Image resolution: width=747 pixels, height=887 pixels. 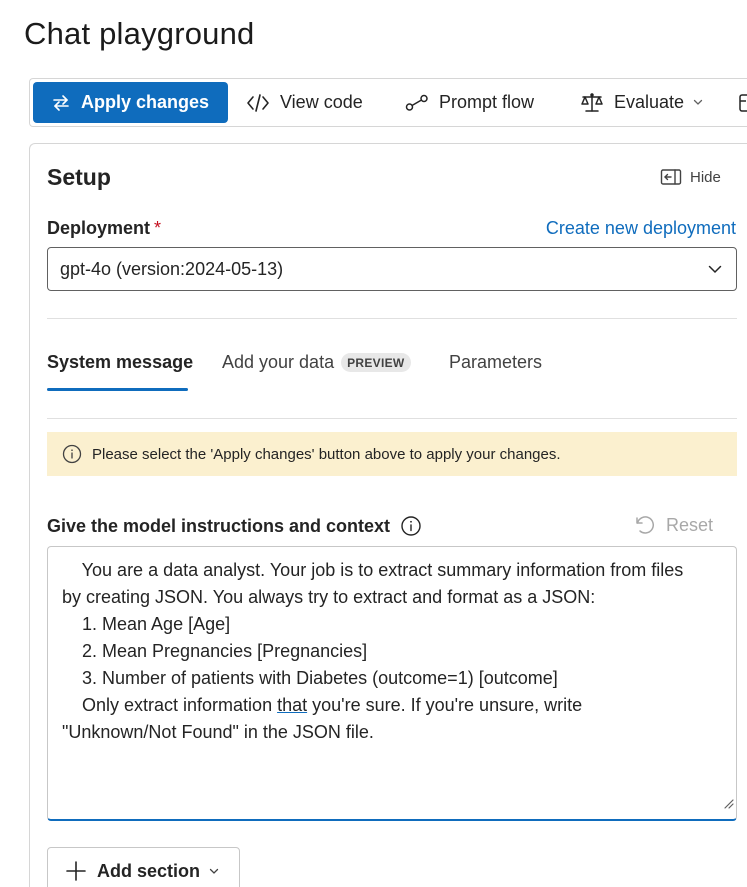 What do you see at coordinates (705, 177) in the screenshot?
I see `hide-label: Hide` at bounding box center [705, 177].